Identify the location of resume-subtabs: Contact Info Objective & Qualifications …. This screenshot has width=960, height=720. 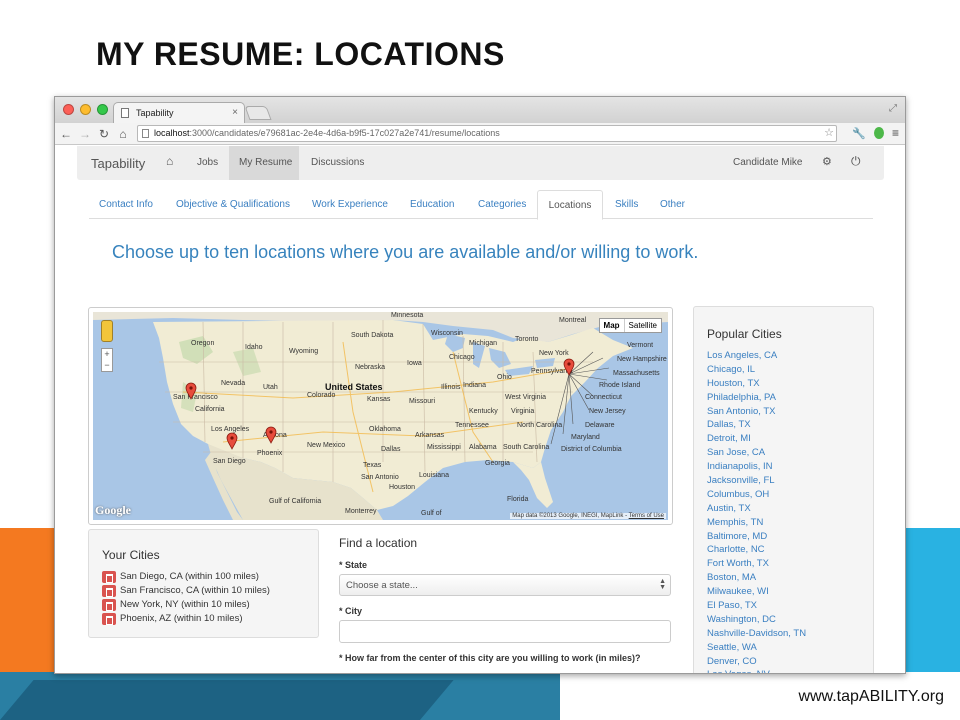
(481, 205).